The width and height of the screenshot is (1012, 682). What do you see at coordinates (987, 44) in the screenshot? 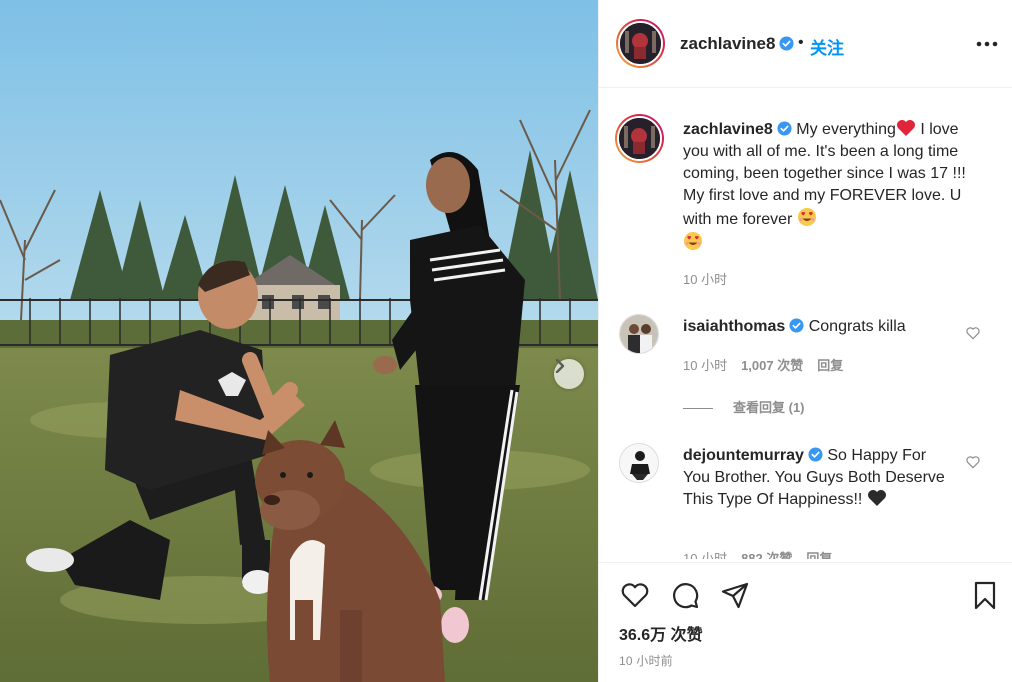
I see `more-options-icon` at bounding box center [987, 44].